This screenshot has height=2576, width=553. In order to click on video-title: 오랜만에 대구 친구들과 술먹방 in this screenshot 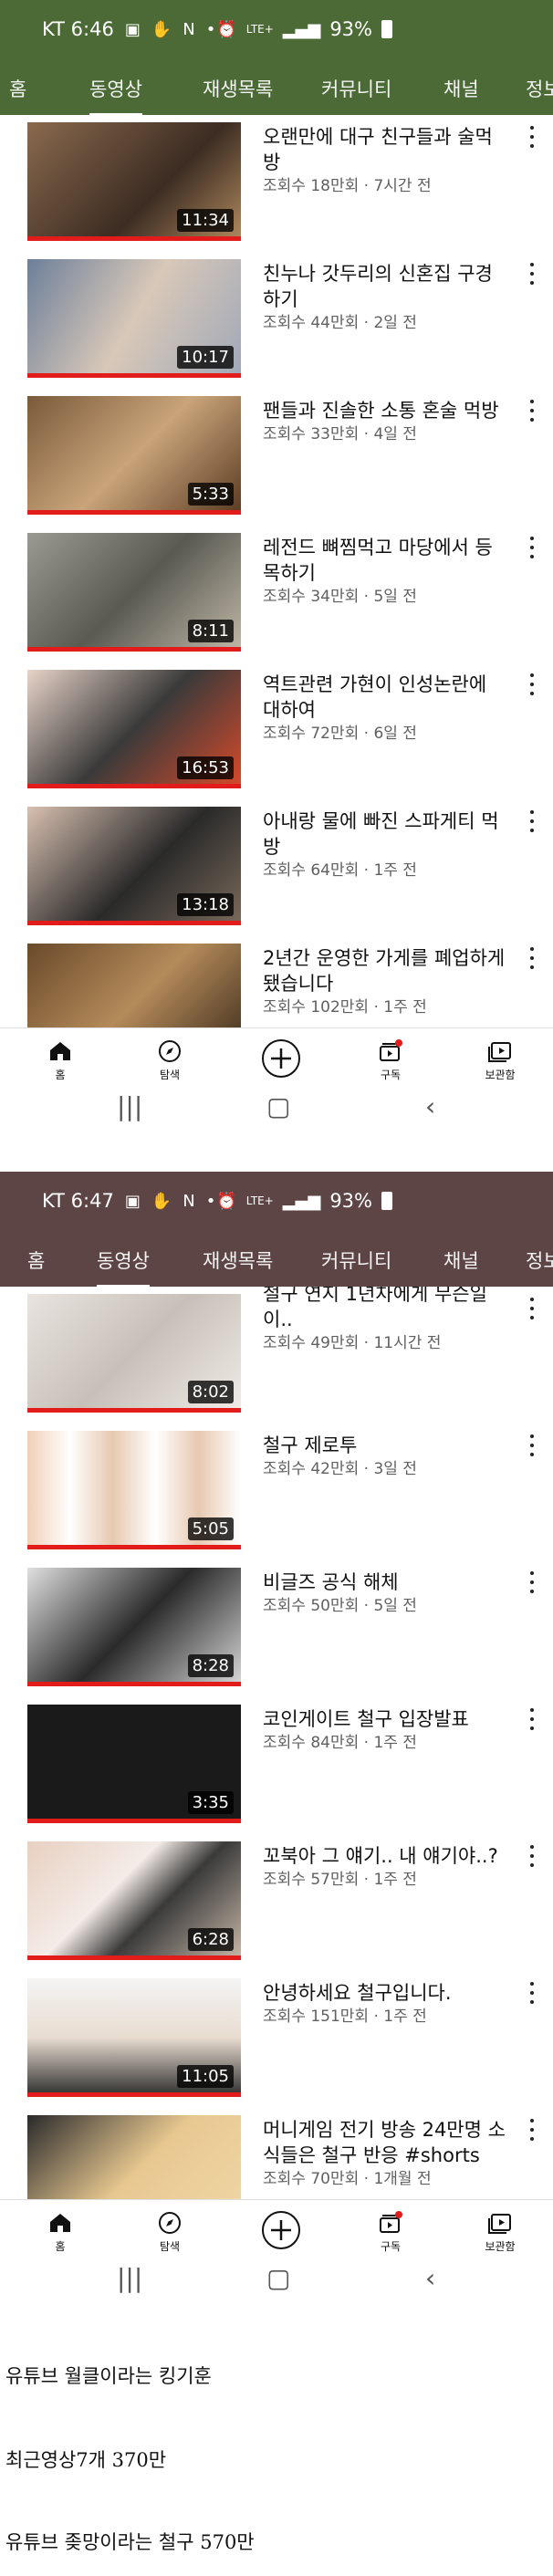, I will do `click(386, 149)`.